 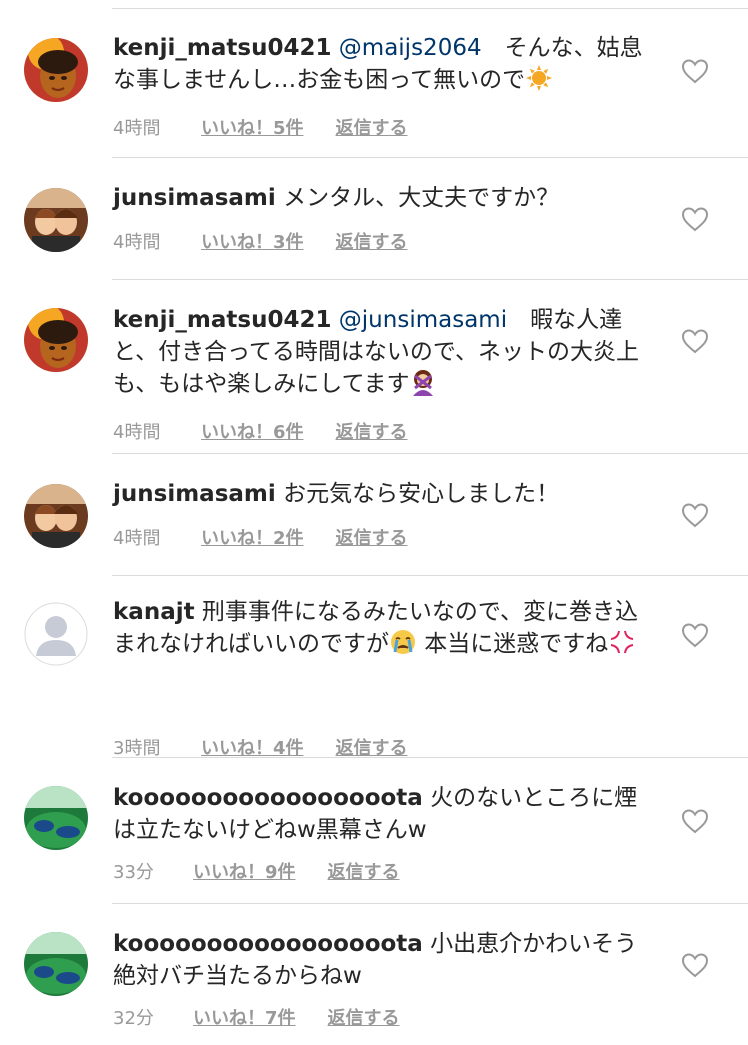 What do you see at coordinates (374, 515) in the screenshot?
I see `comment-item: junsimasami お元気なら安心しました！ 4時間 いいね！2件 返信する` at bounding box center [374, 515].